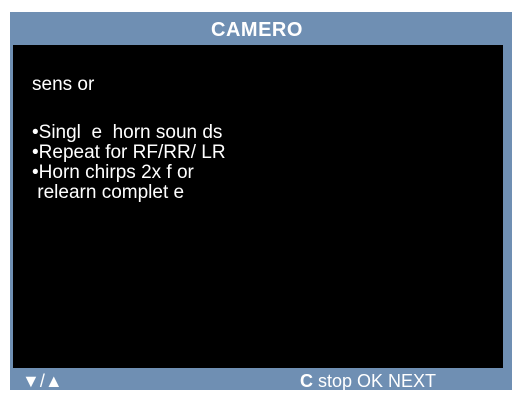 The image size is (512, 394). Describe the element at coordinates (31, 381) in the screenshot. I see `down-arrow-icon: ▼` at that location.